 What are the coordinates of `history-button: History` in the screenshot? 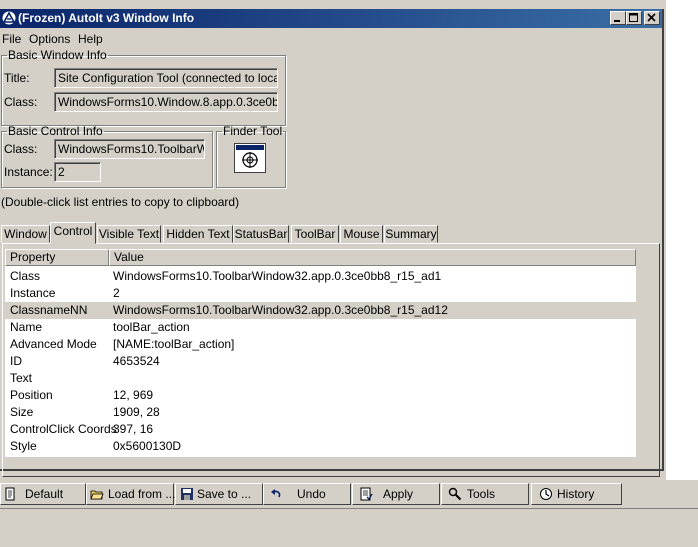 It's located at (576, 494).